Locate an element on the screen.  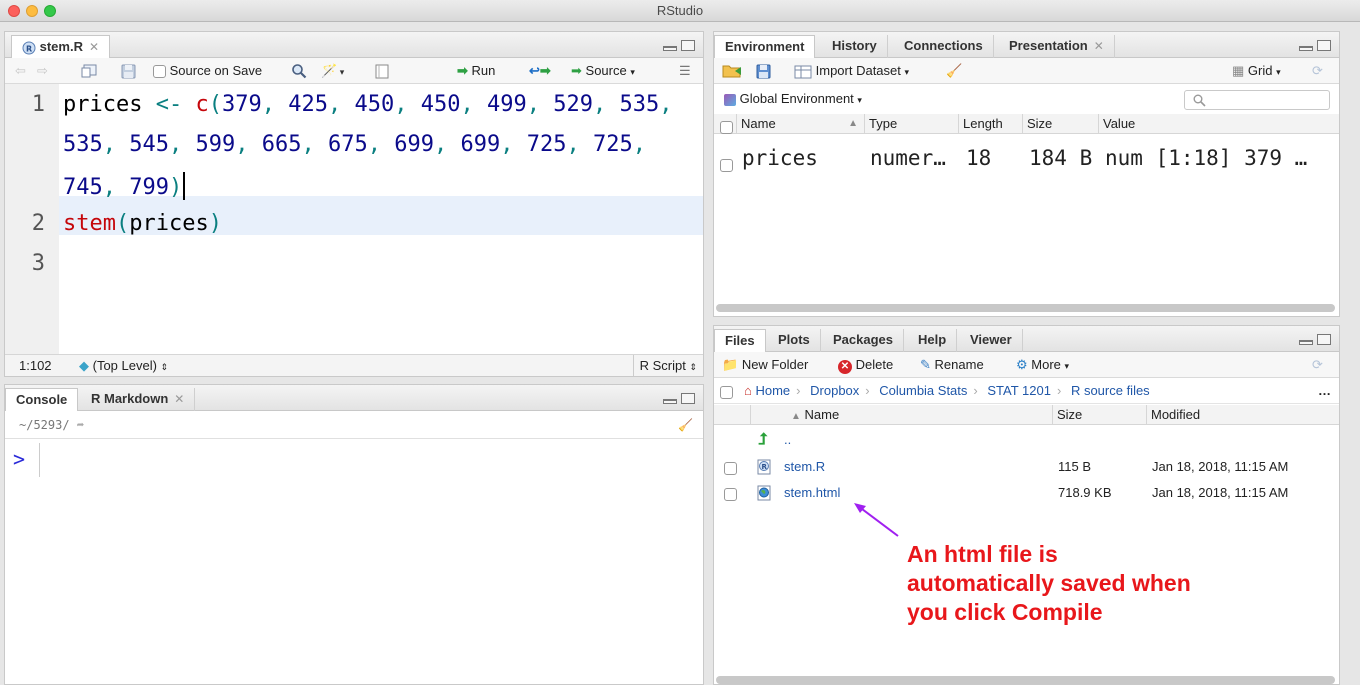
load-workspace-icon is located at coordinates (733, 71).